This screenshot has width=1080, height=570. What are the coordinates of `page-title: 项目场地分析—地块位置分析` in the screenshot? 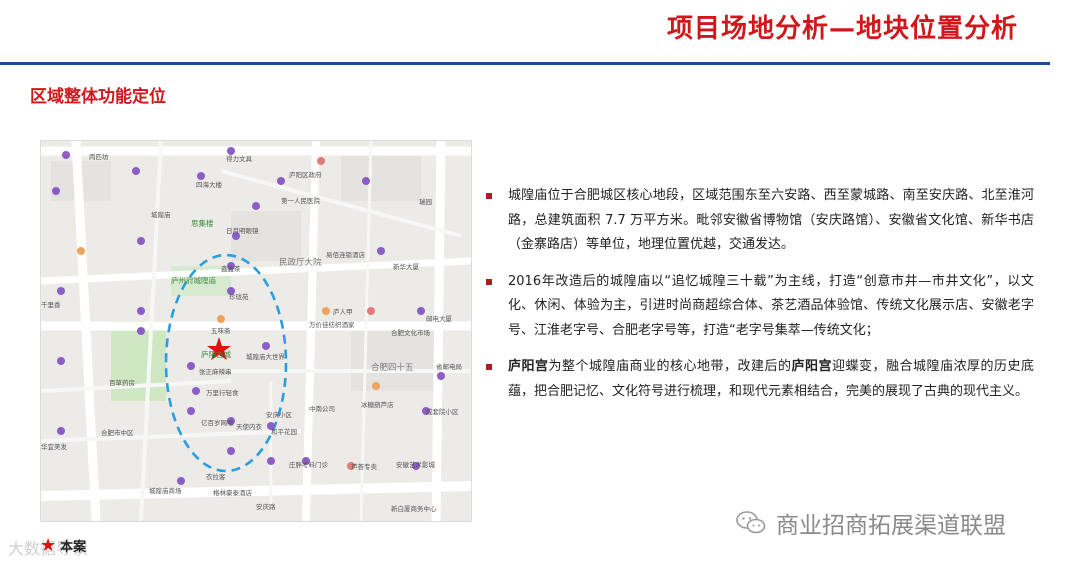 It's located at (842, 29).